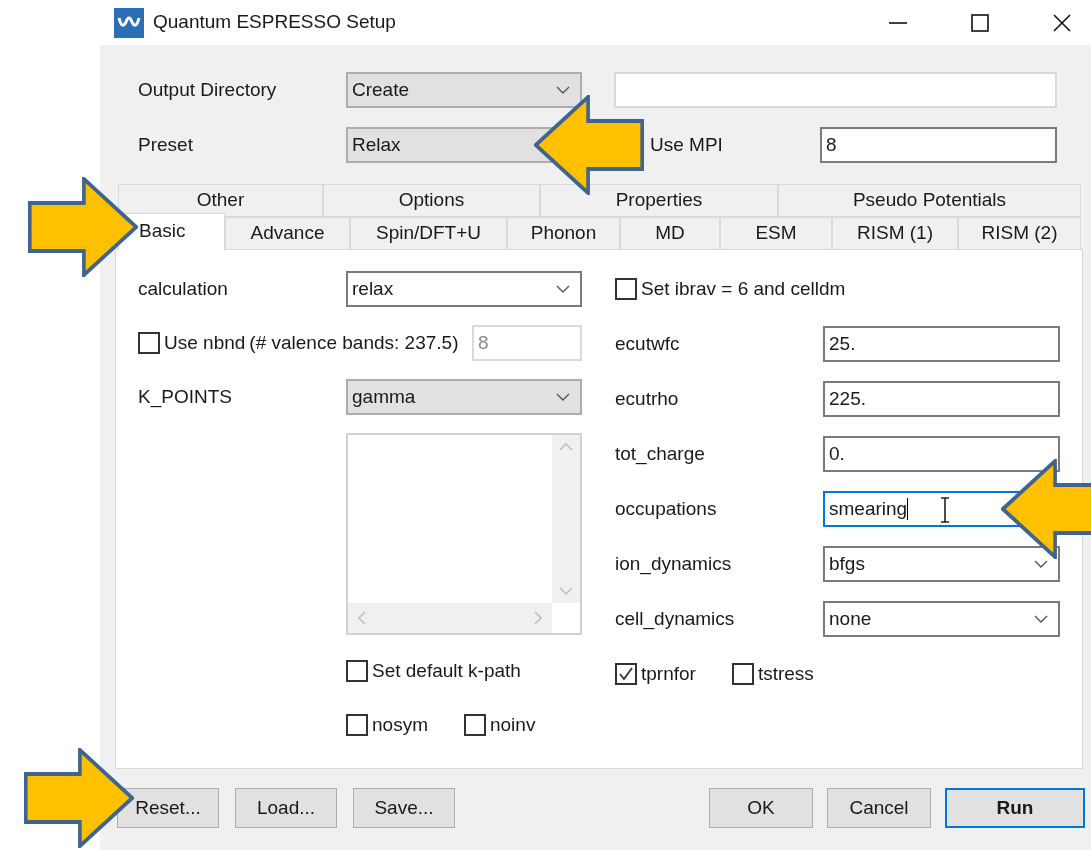 The height and width of the screenshot is (850, 1091). Describe the element at coordinates (185, 397) in the screenshot. I see `field-label: K_POINTS` at that location.